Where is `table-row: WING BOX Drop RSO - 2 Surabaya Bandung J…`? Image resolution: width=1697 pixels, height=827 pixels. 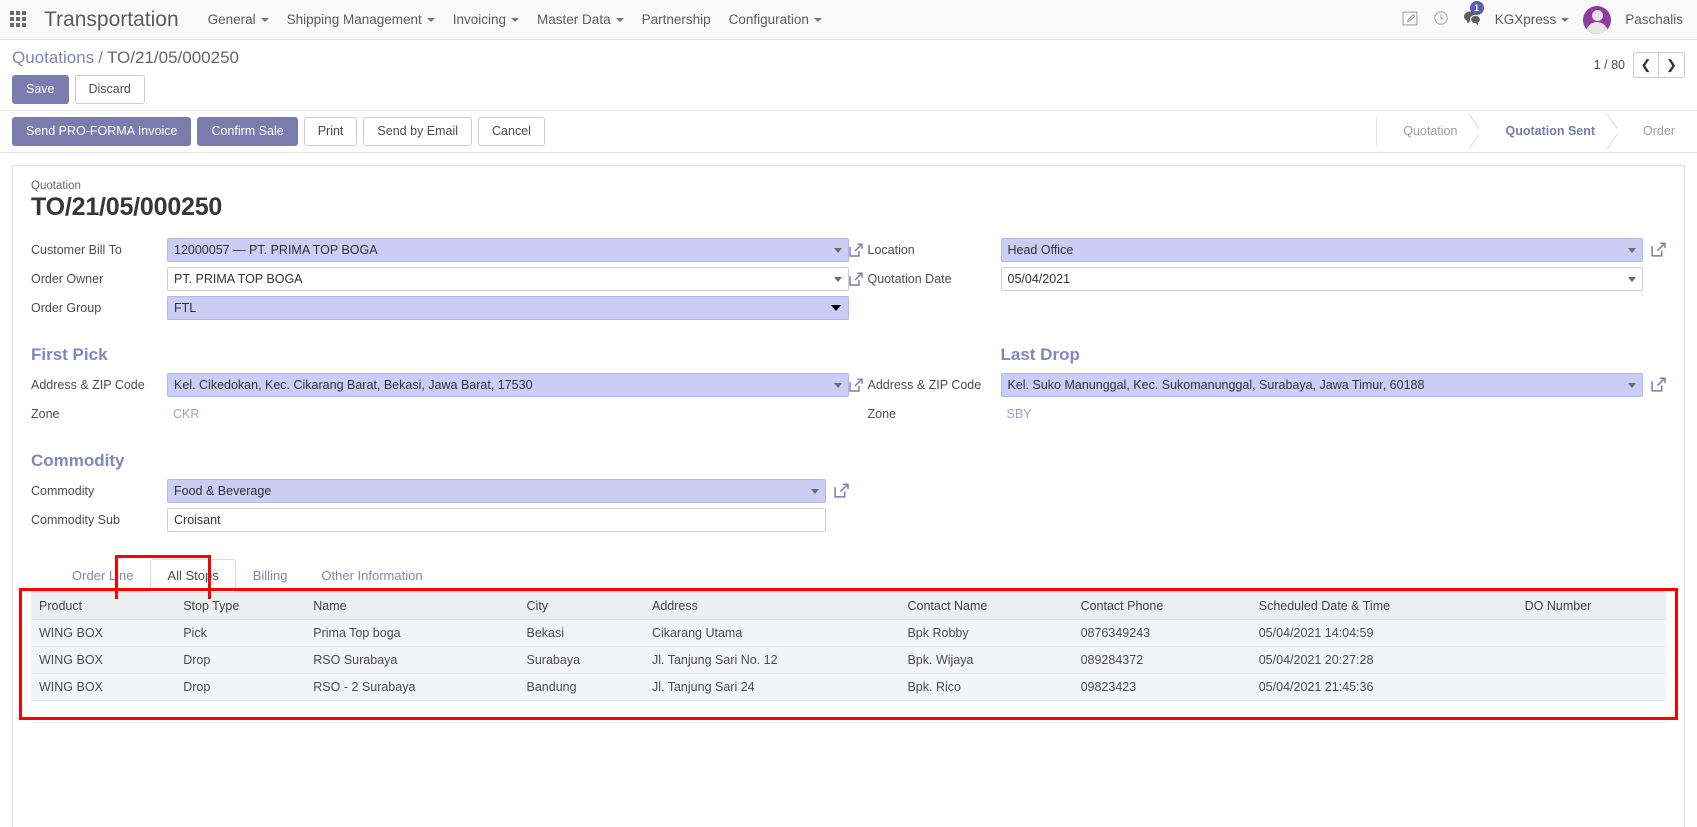 table-row: WING BOX Drop RSO - 2 Surabaya Bandung J… is located at coordinates (848, 687).